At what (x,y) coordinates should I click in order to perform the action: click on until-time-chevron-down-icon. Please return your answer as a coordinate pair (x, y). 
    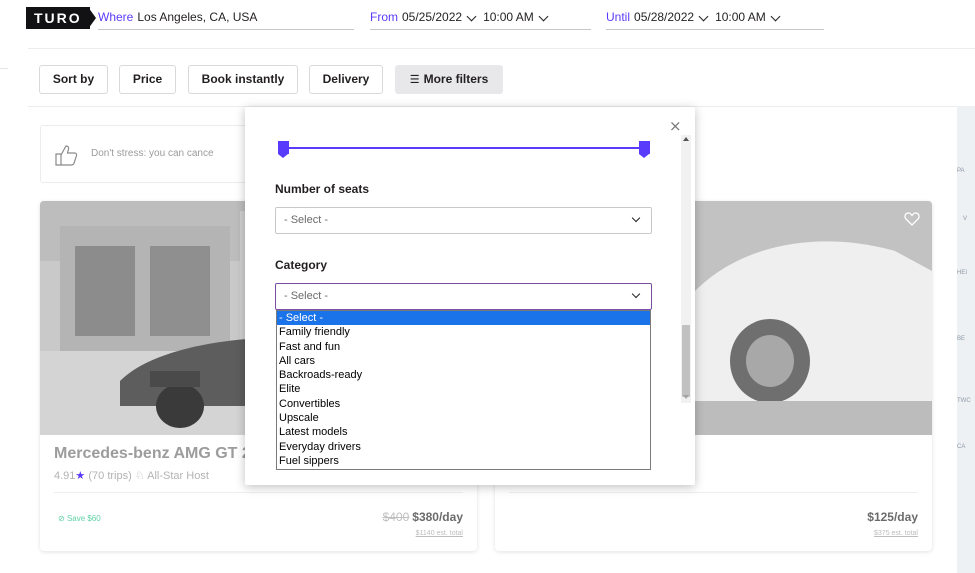
    Looking at the image, I should click on (775, 16).